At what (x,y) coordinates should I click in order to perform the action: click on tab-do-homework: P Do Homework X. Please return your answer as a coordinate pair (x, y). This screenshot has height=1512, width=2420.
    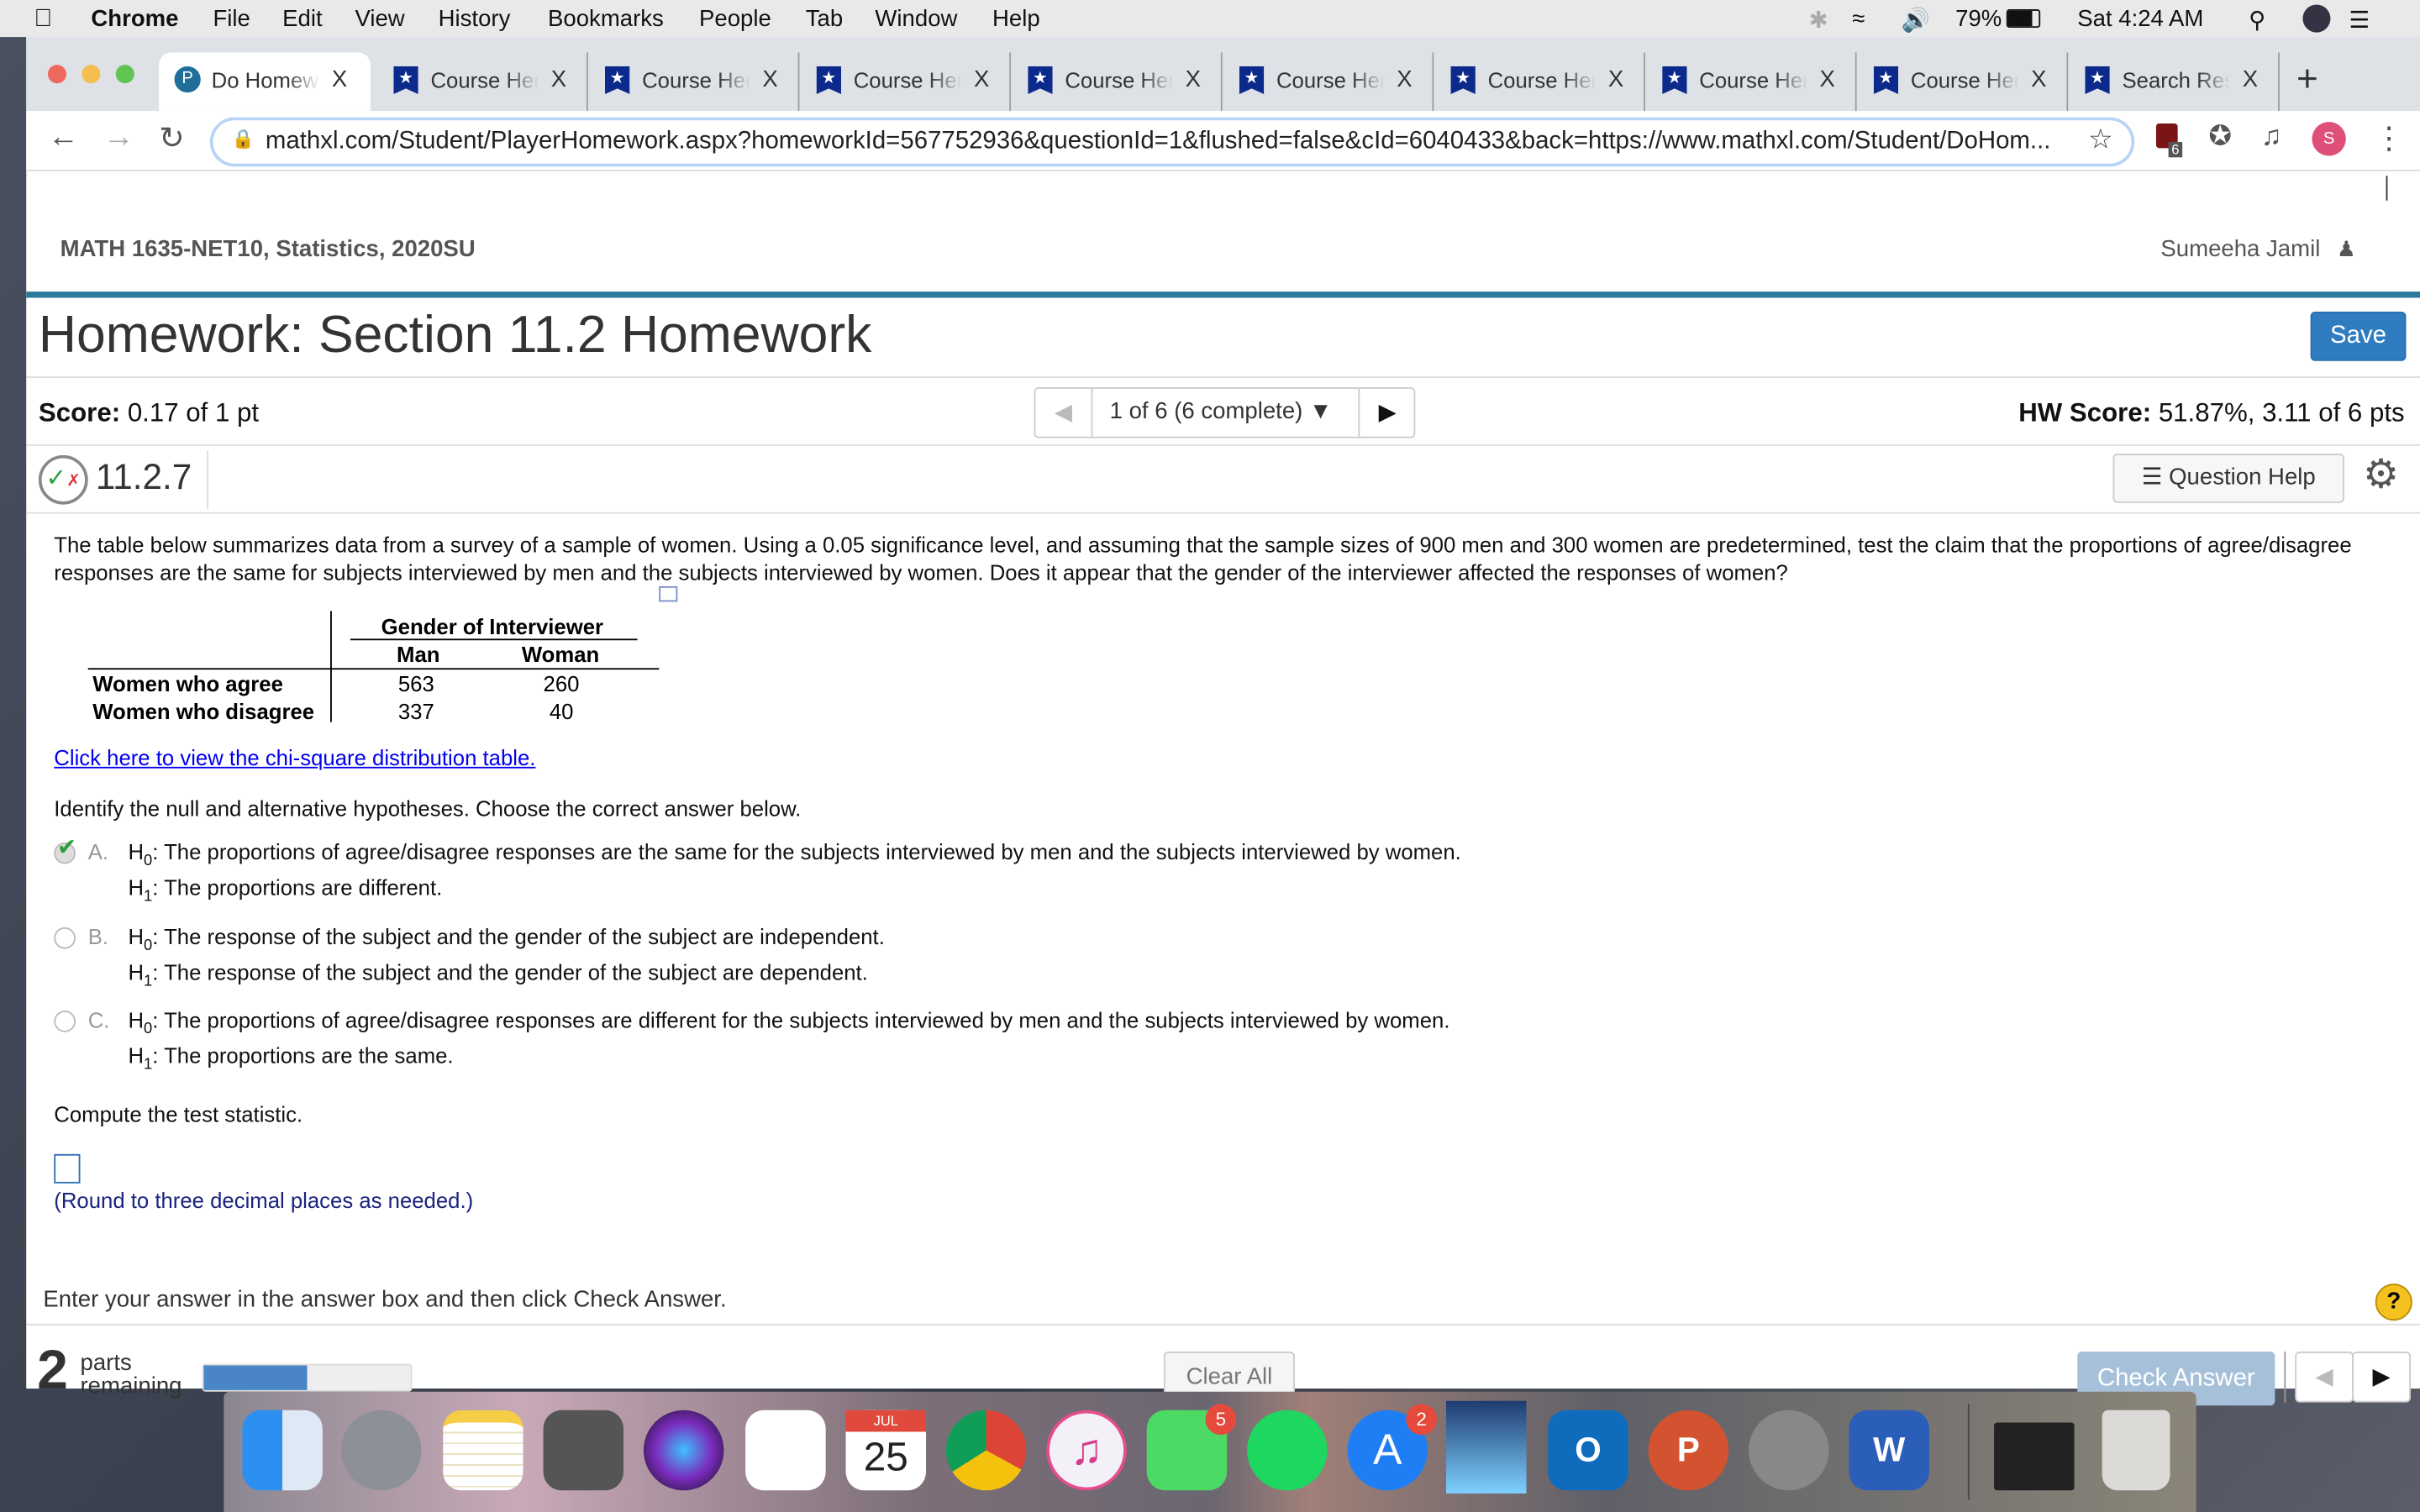
    Looking at the image, I should click on (265, 82).